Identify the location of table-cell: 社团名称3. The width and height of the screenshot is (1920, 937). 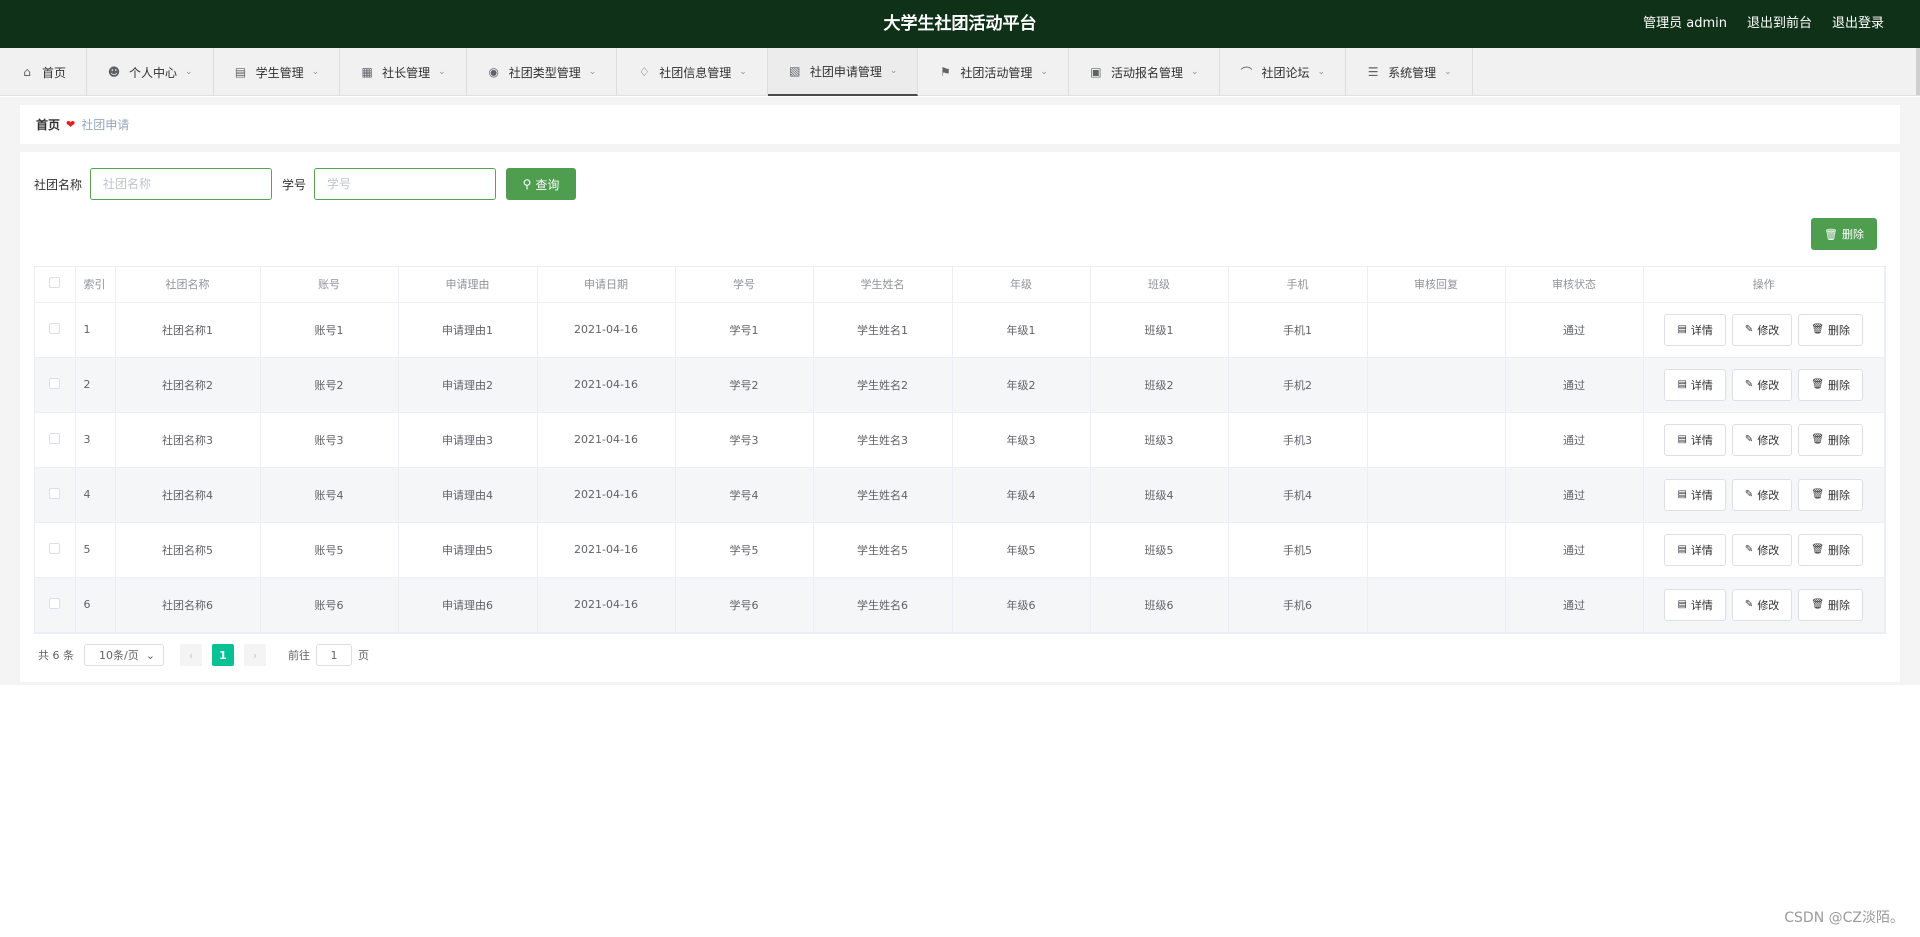
(188, 440).